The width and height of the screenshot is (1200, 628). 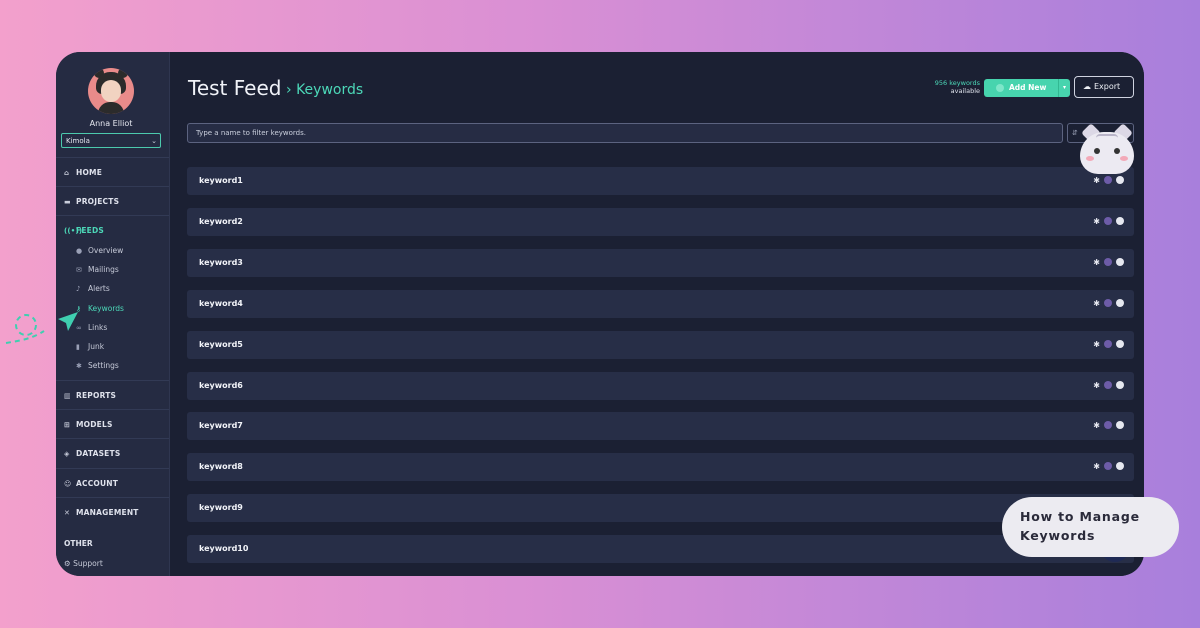 I want to click on keyword-row: keyword3 ✱, so click(x=660, y=262).